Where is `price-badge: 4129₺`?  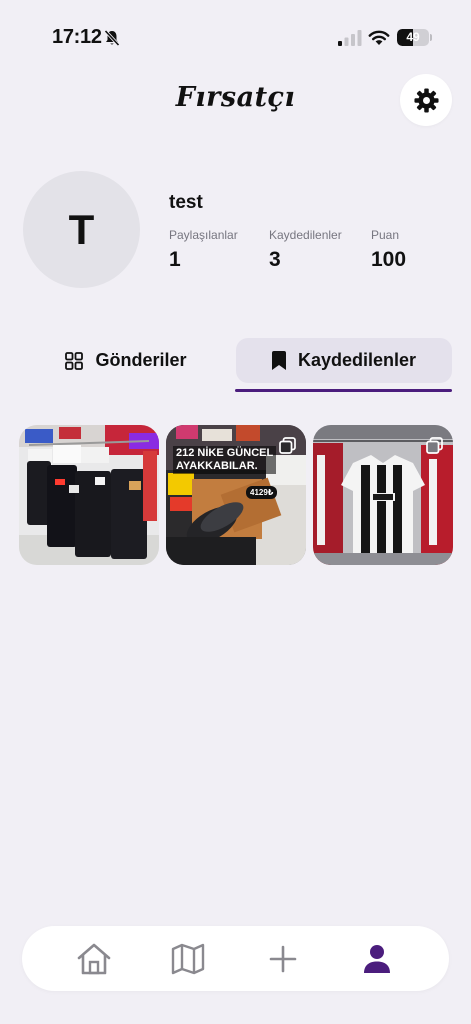 price-badge: 4129₺ is located at coordinates (262, 492).